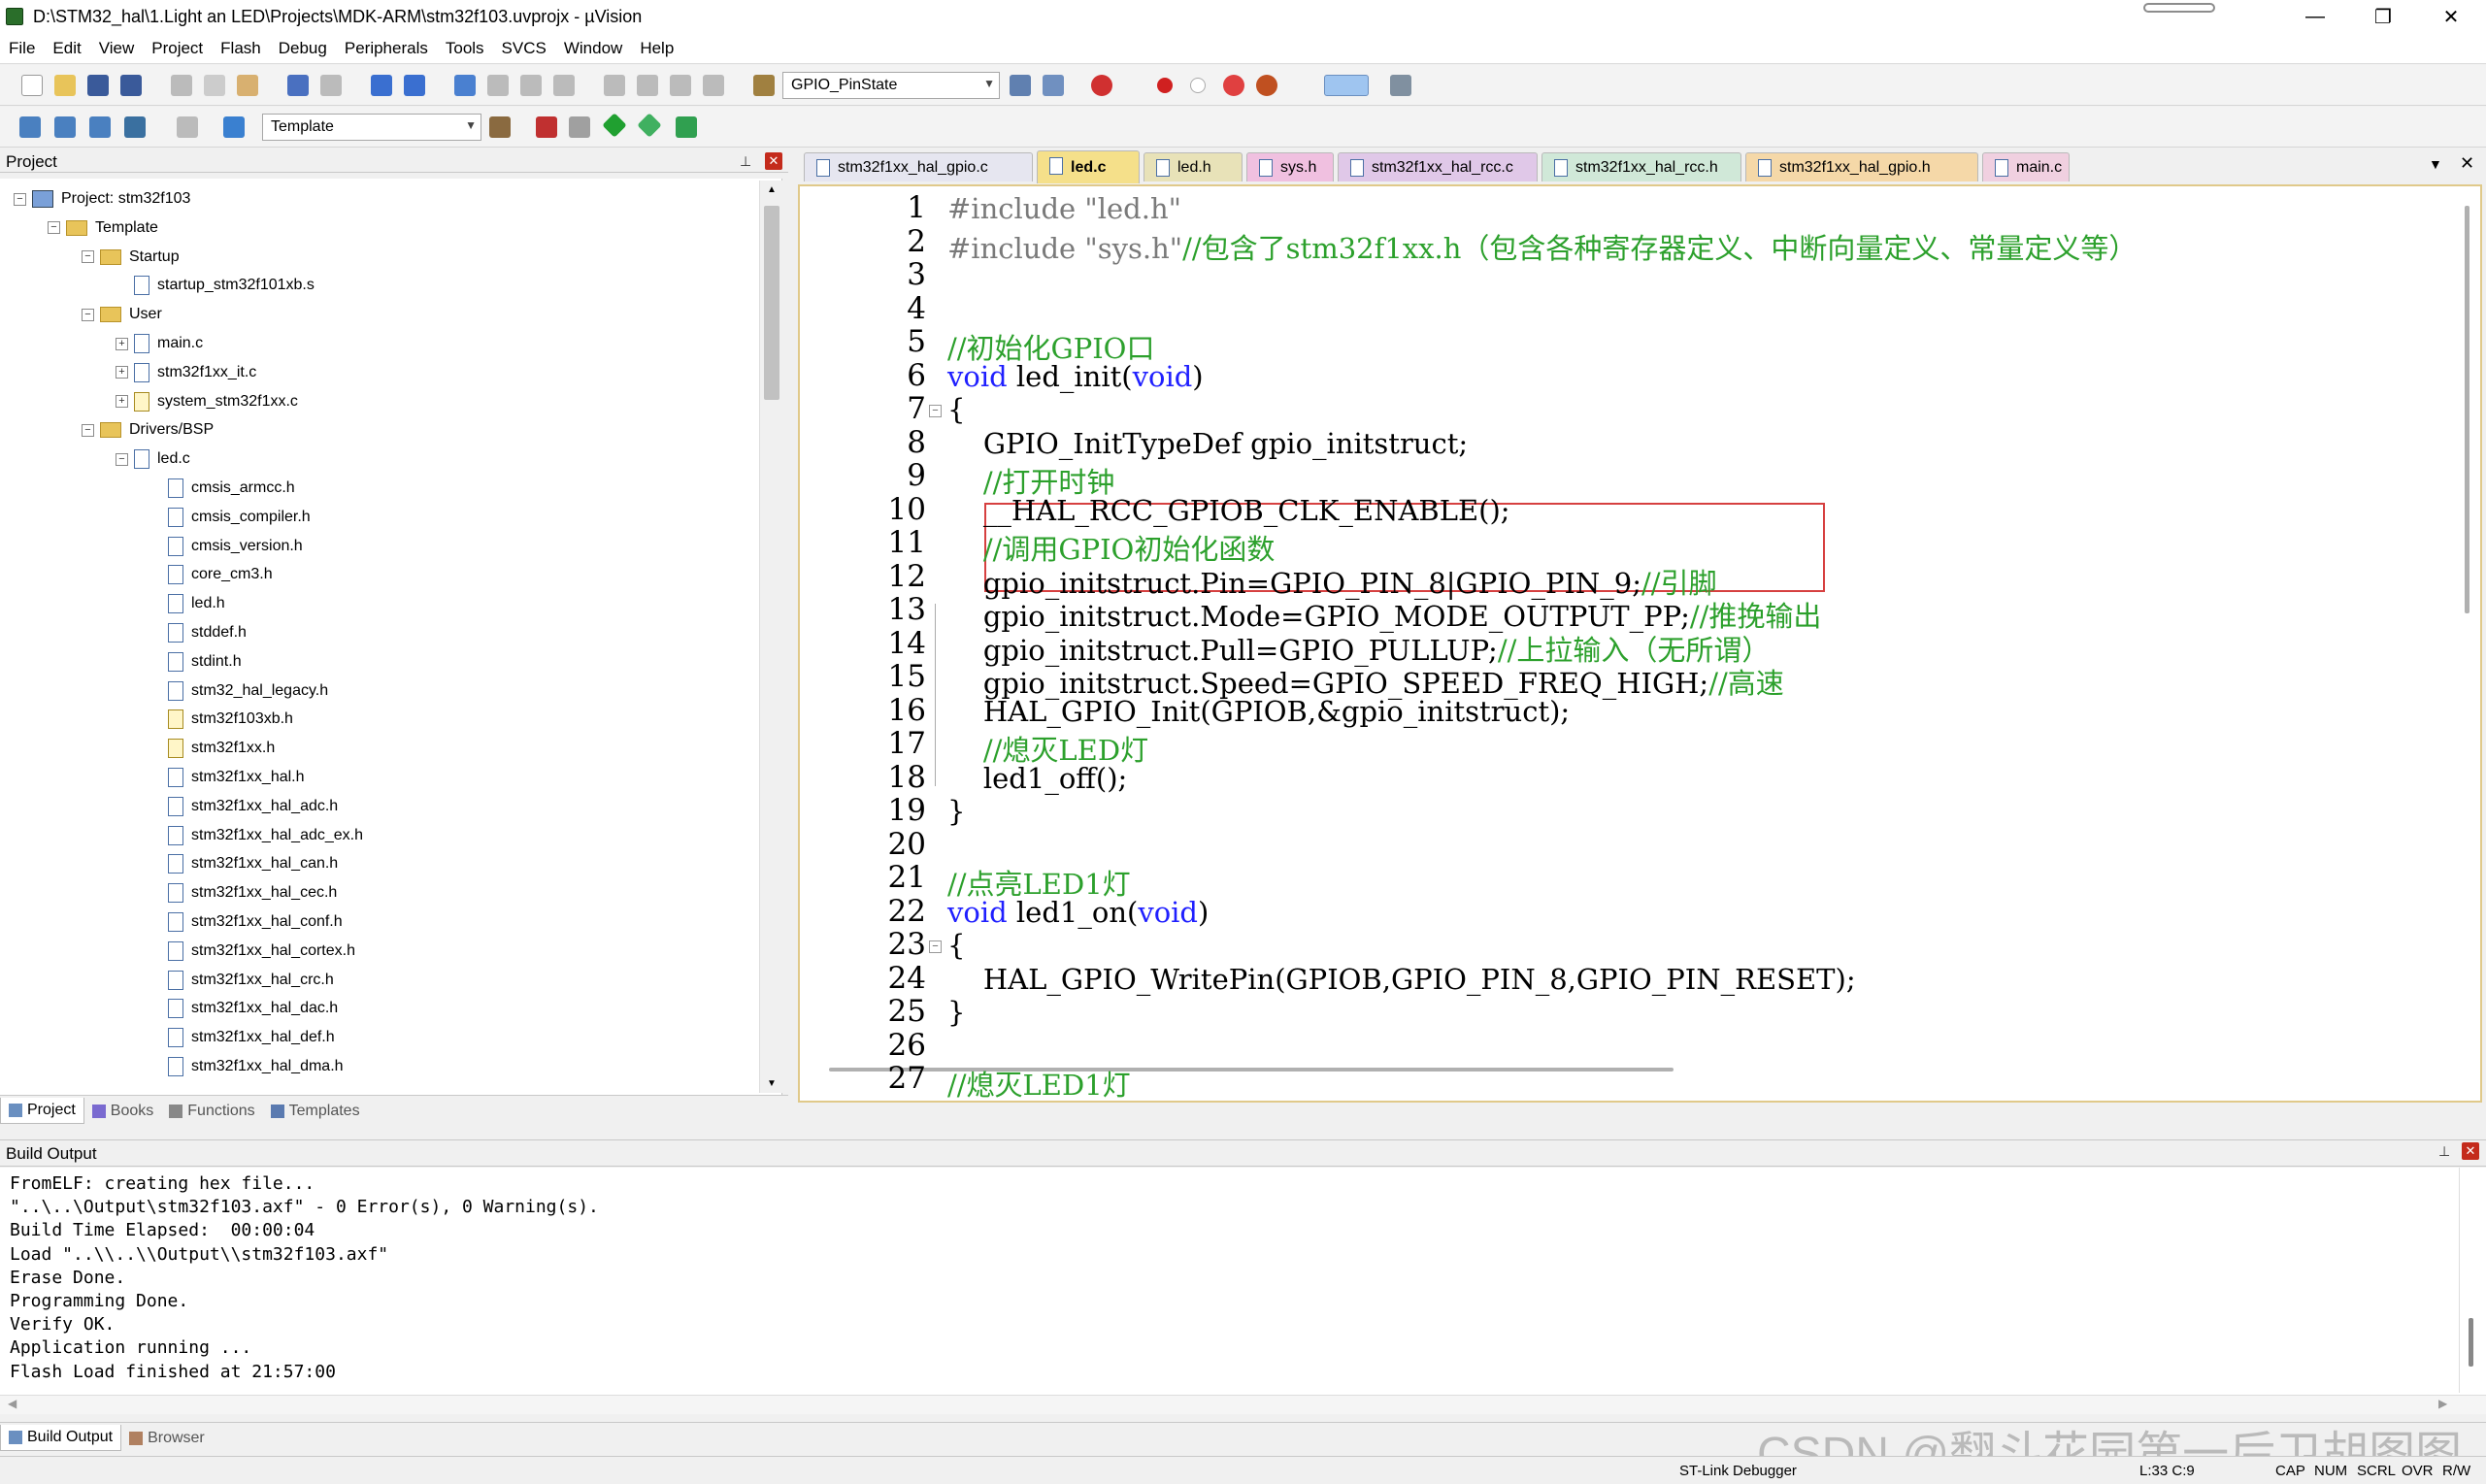 This screenshot has width=2486, height=1484. What do you see at coordinates (2442, 1403) in the screenshot?
I see `scroll-right-icon: ▶` at bounding box center [2442, 1403].